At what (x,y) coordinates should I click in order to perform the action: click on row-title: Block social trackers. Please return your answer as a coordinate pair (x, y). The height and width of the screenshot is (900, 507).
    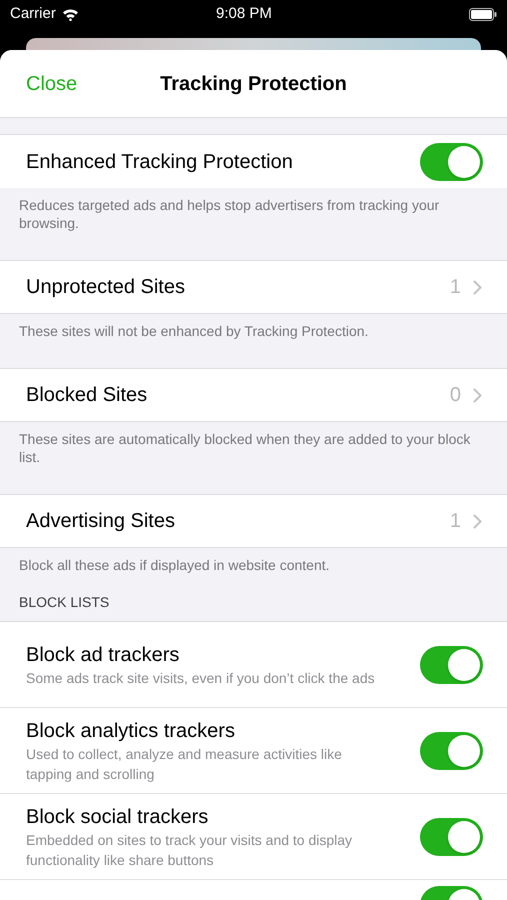
    Looking at the image, I should click on (118, 817).